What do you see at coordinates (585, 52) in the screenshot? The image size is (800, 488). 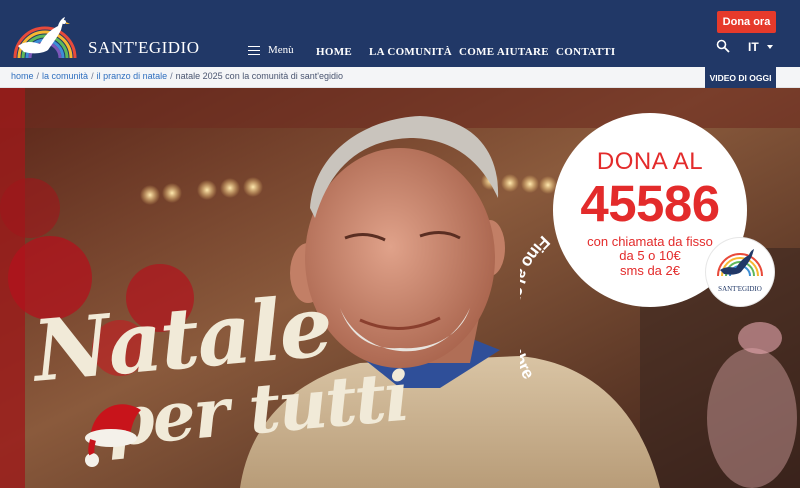 I see `nav-contatti: CONTATTI` at bounding box center [585, 52].